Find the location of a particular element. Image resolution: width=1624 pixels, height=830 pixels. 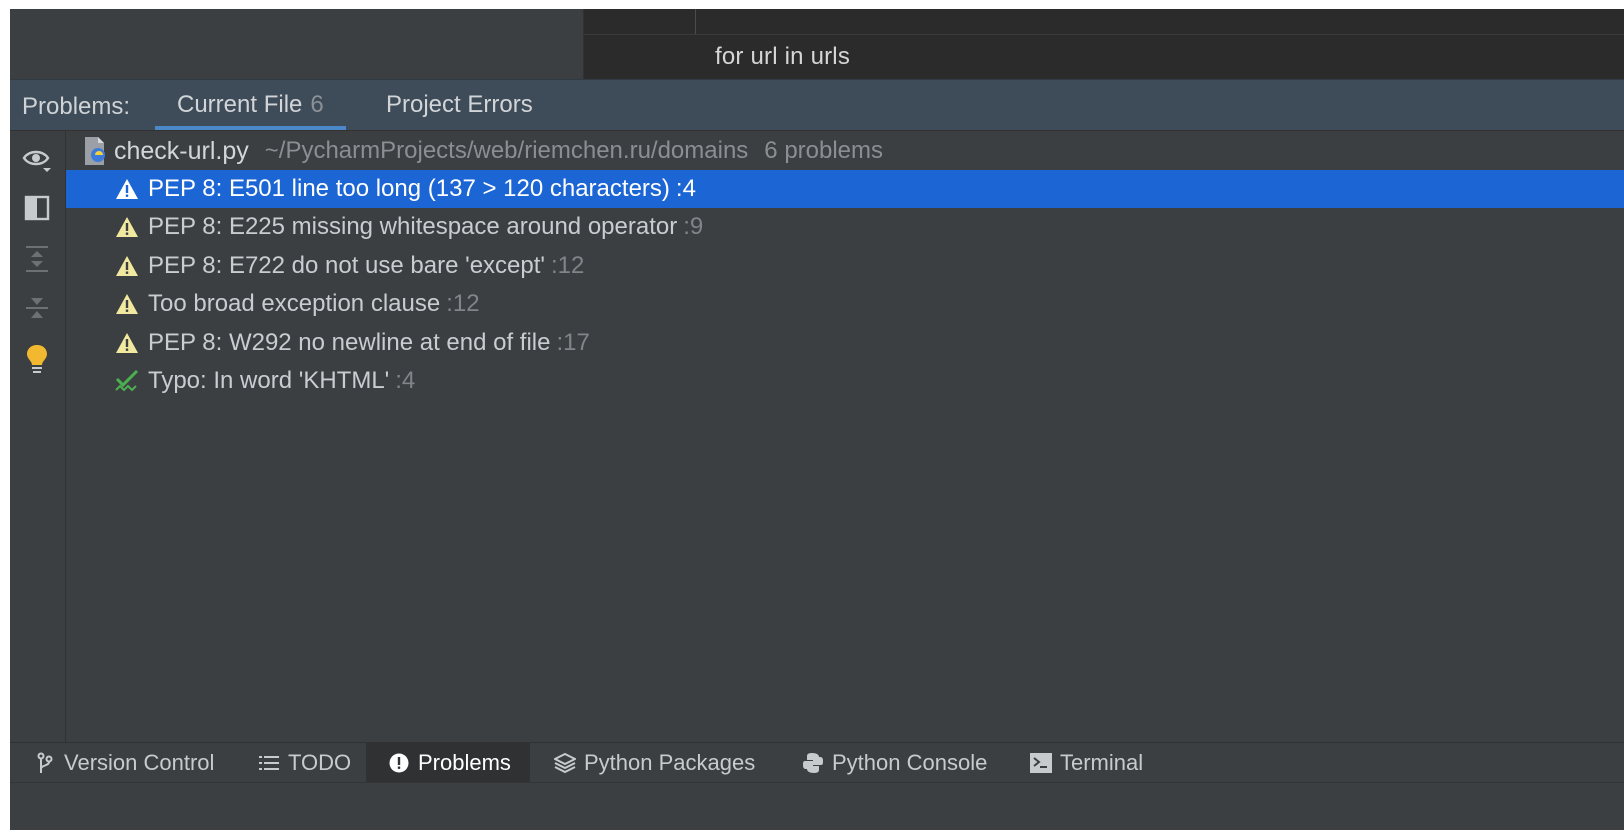

problem-message: Too broad exception clause is located at coordinates (294, 303).